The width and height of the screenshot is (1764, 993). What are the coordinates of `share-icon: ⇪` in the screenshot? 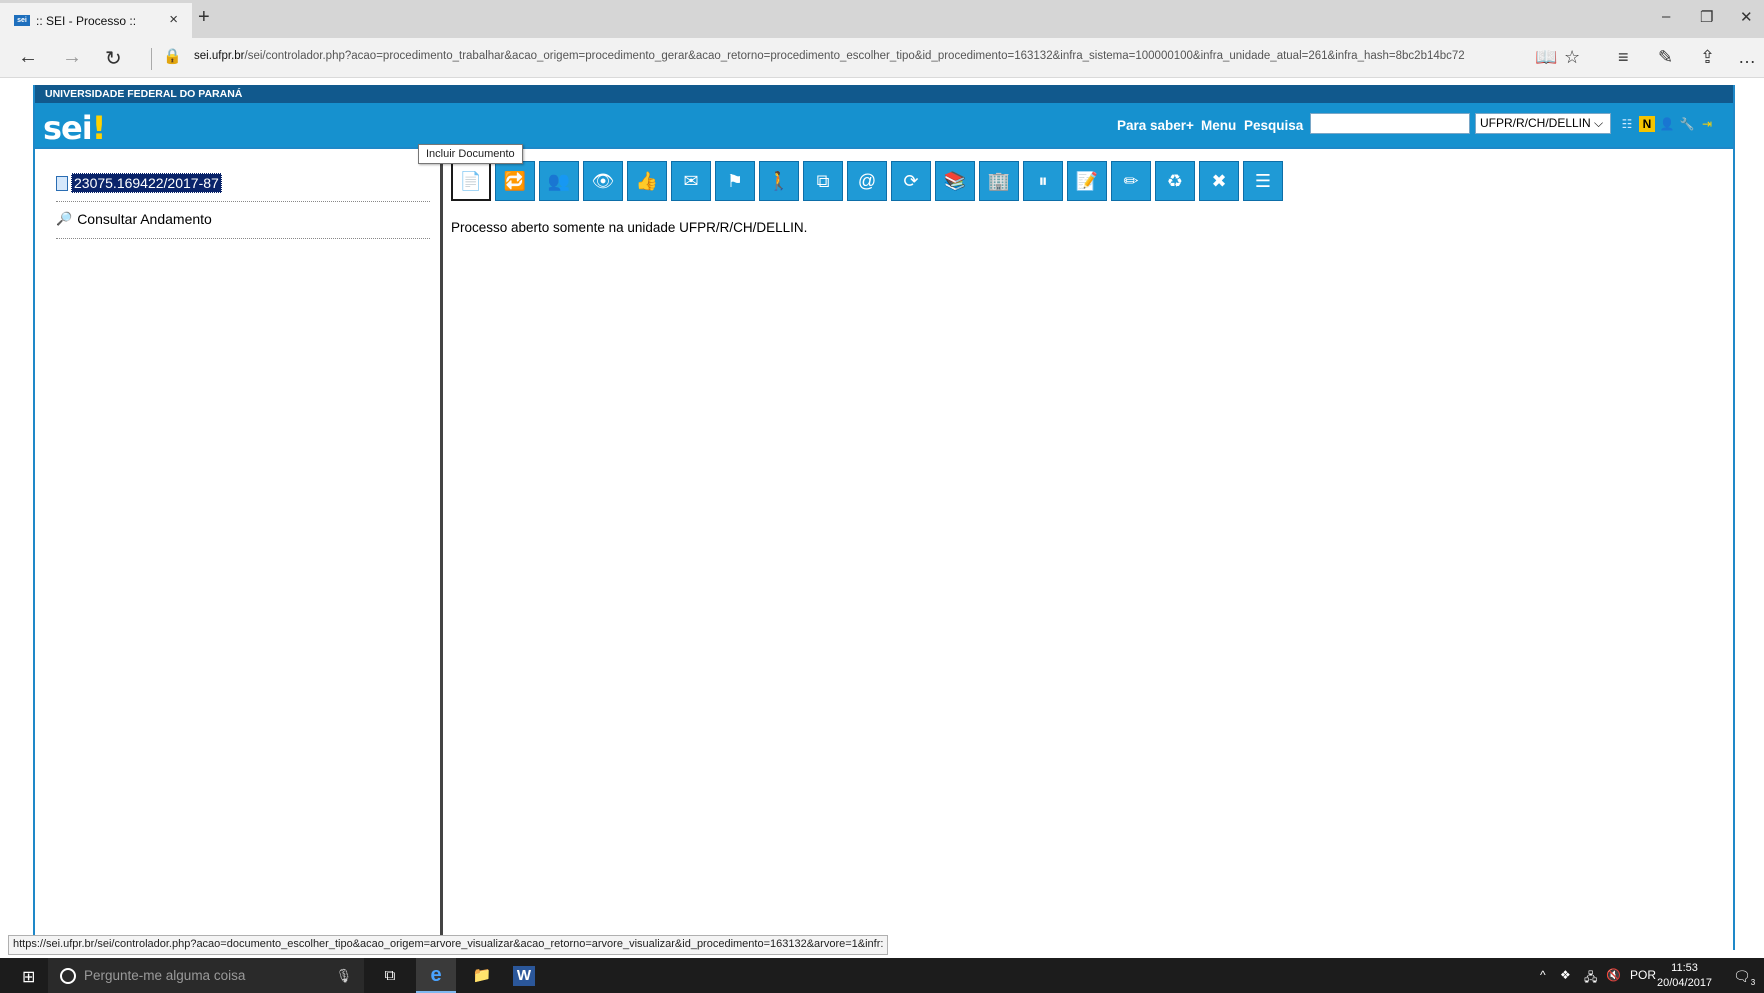 It's located at (1707, 57).